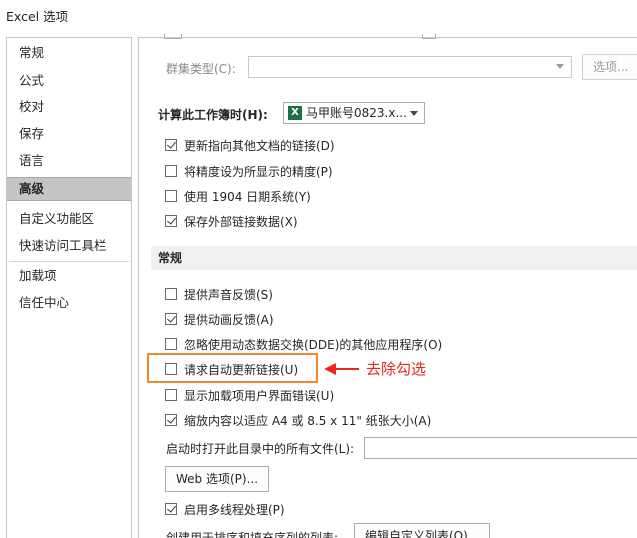 The image size is (637, 538). Describe the element at coordinates (32, 80) in the screenshot. I see `sidebar-item-label: 公式` at that location.